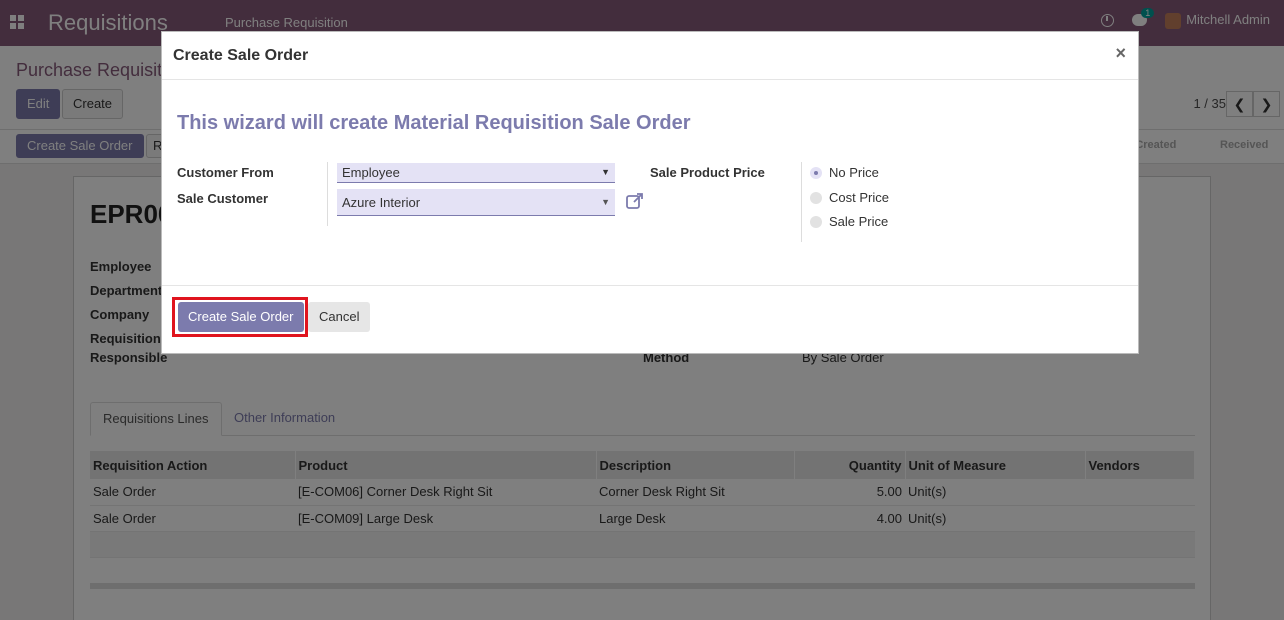 The width and height of the screenshot is (1284, 620). Describe the element at coordinates (339, 317) in the screenshot. I see `cancel-button: Cancel` at that location.